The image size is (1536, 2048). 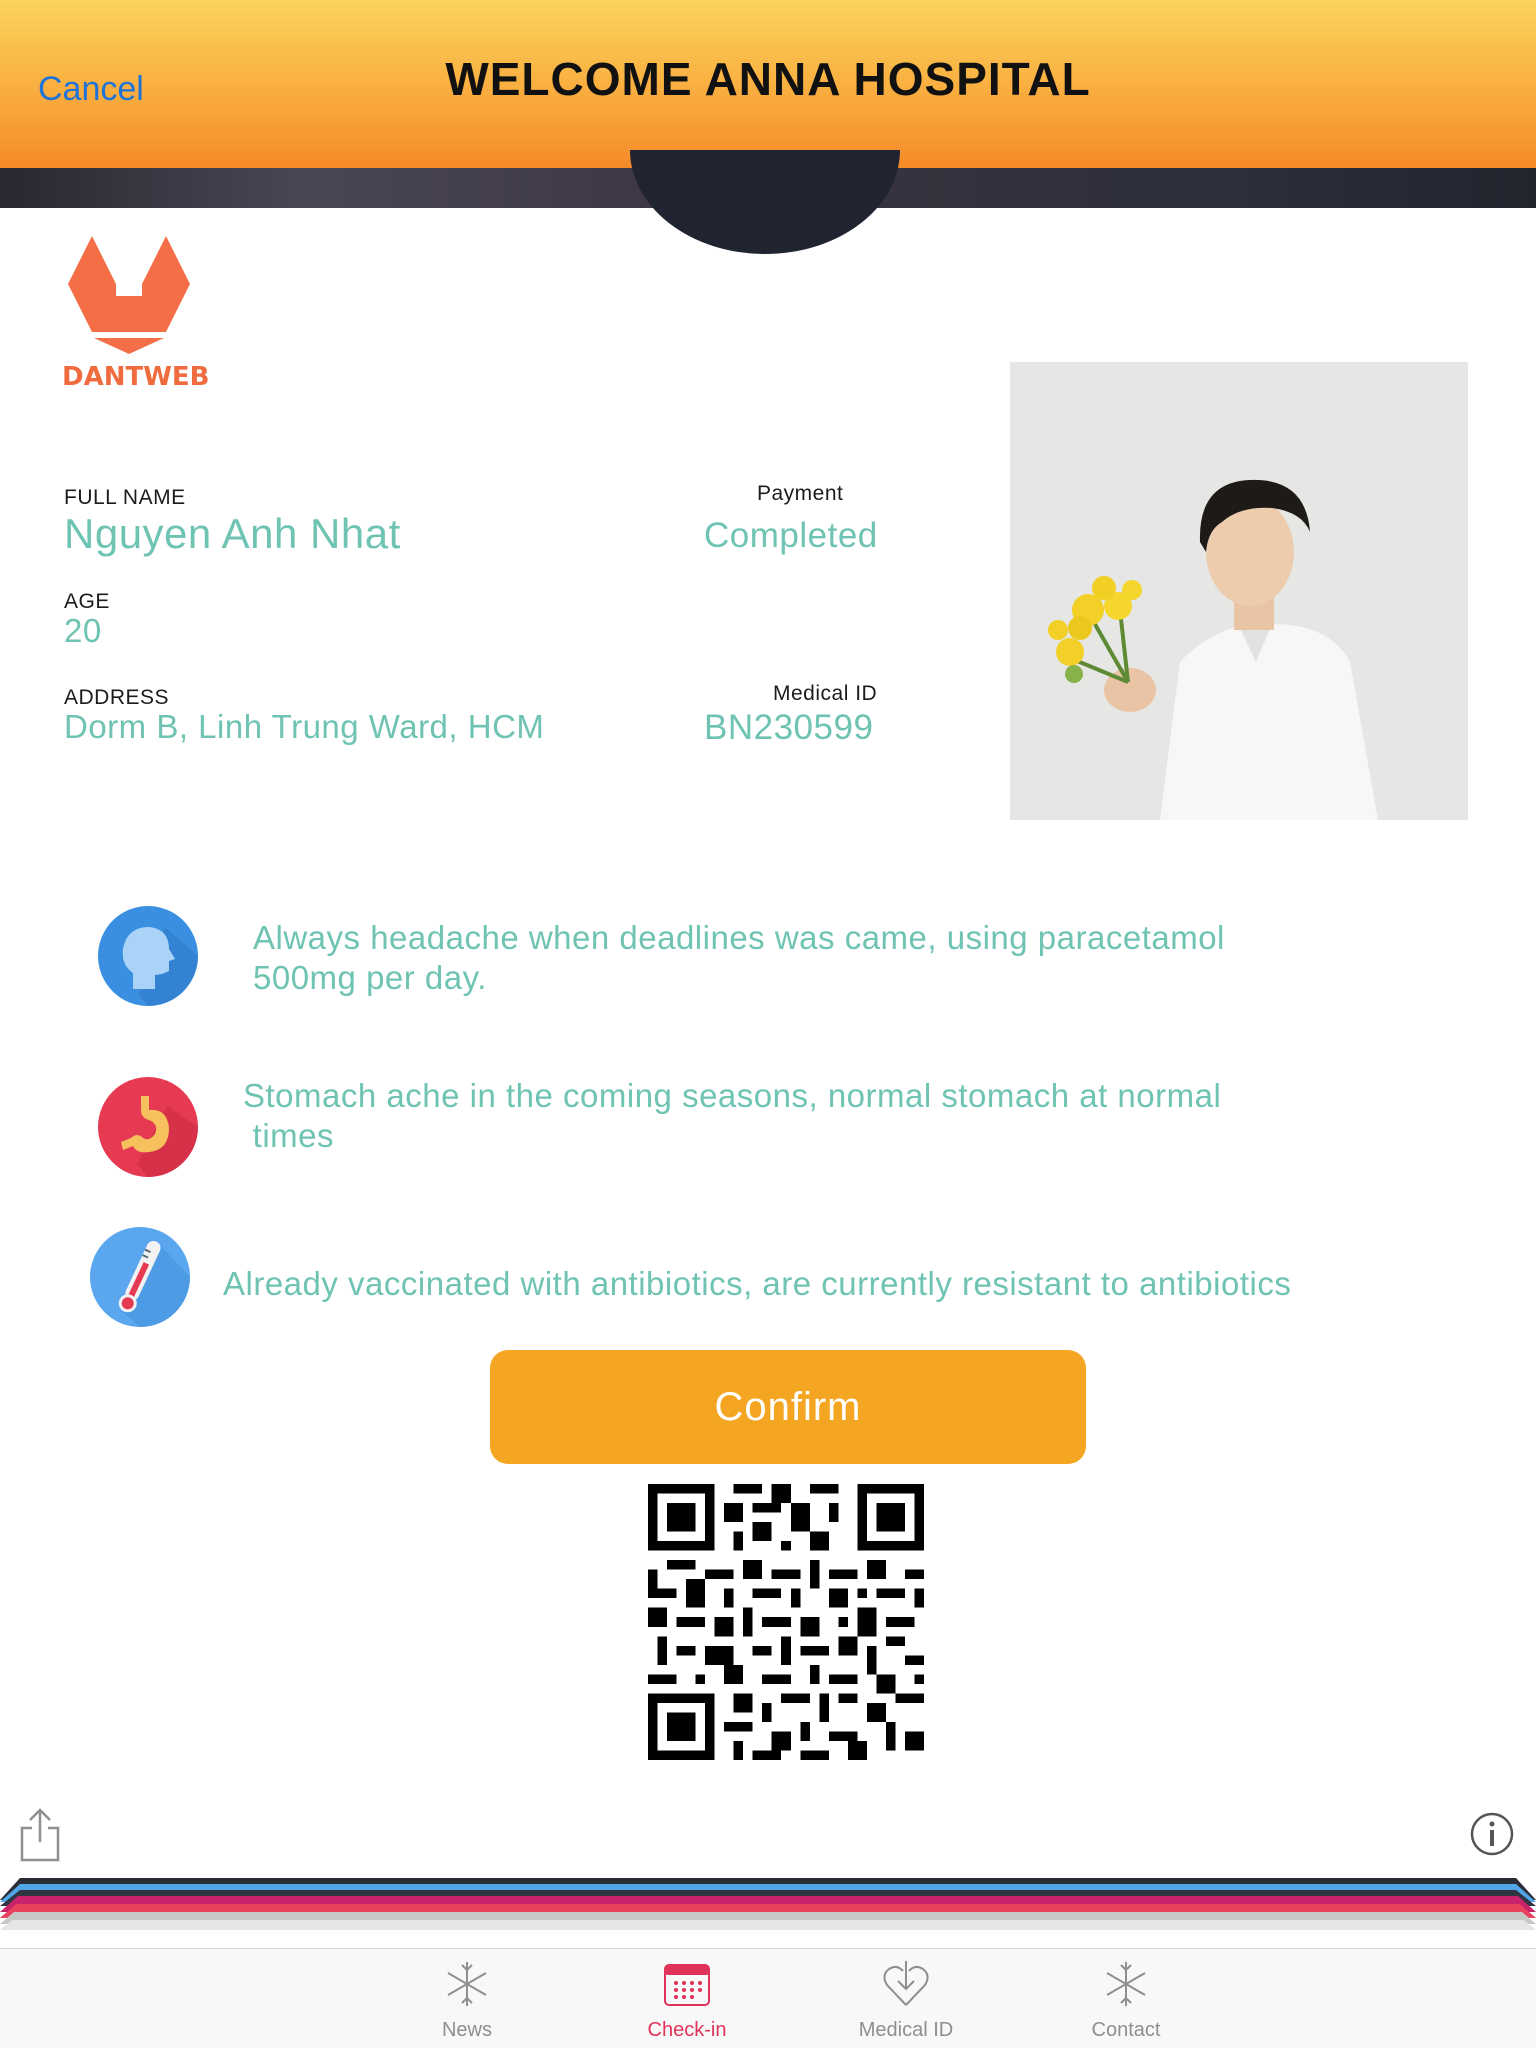 What do you see at coordinates (765, 202) in the screenshot?
I see `header-notch` at bounding box center [765, 202].